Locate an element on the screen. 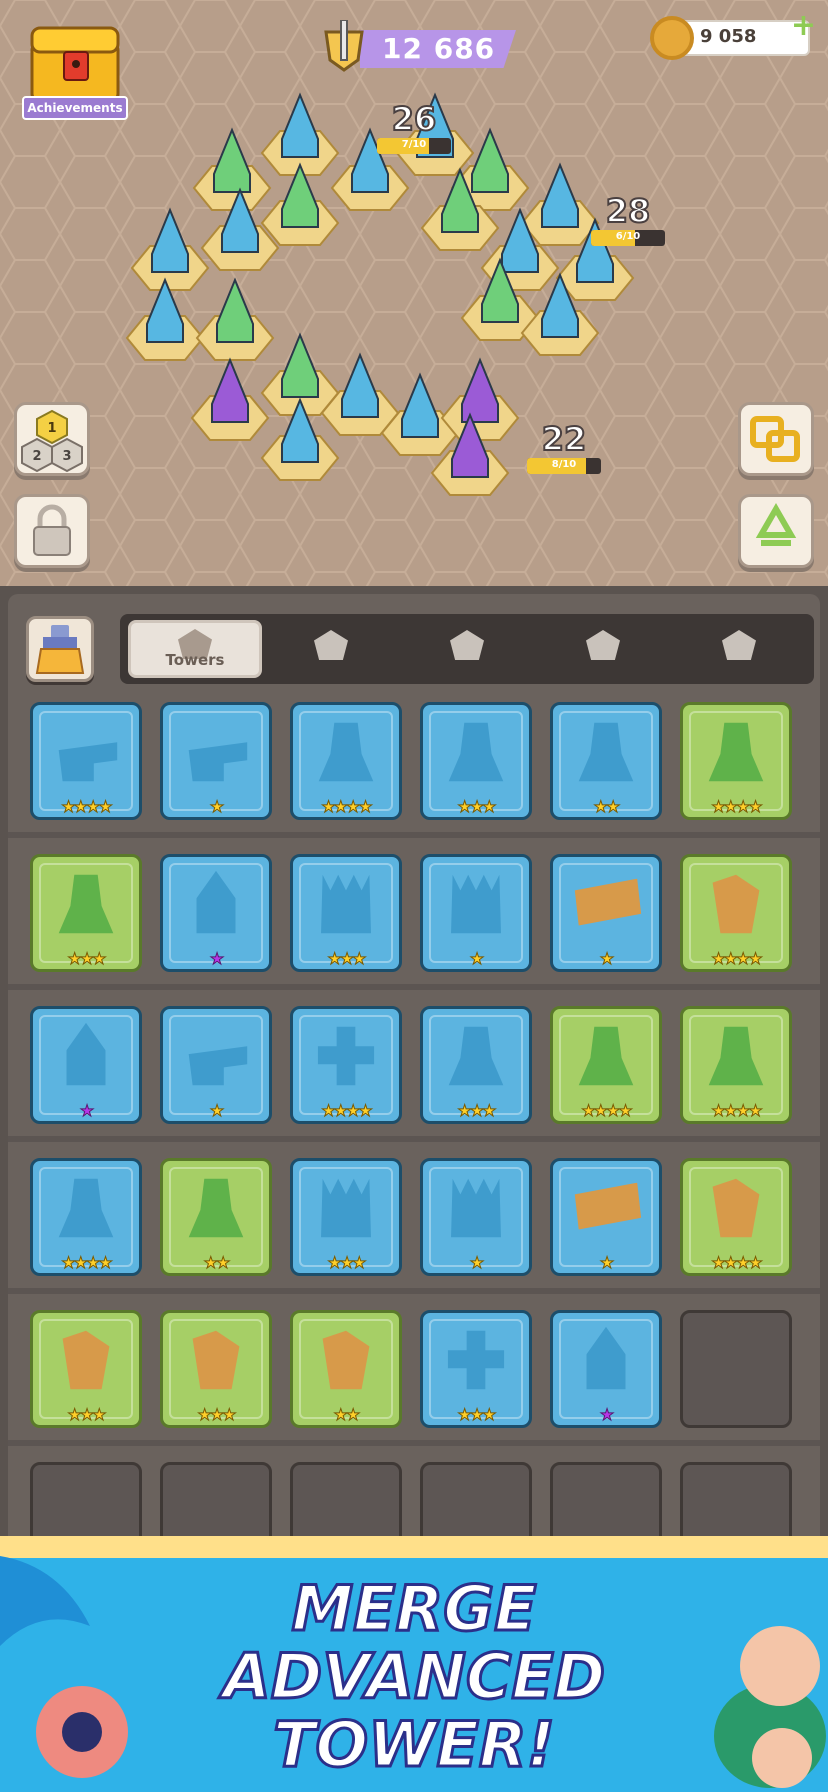 The width and height of the screenshot is (828, 1792). treasure-chest-icon is located at coordinates (75, 64).